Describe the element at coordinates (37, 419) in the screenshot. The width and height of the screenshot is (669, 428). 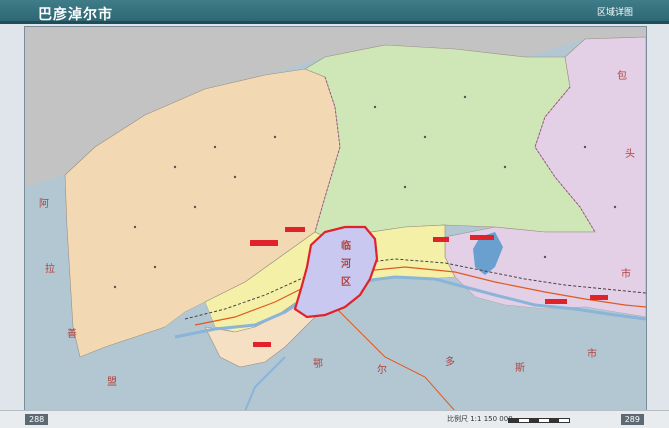
I see `page-number-left: 288` at that location.